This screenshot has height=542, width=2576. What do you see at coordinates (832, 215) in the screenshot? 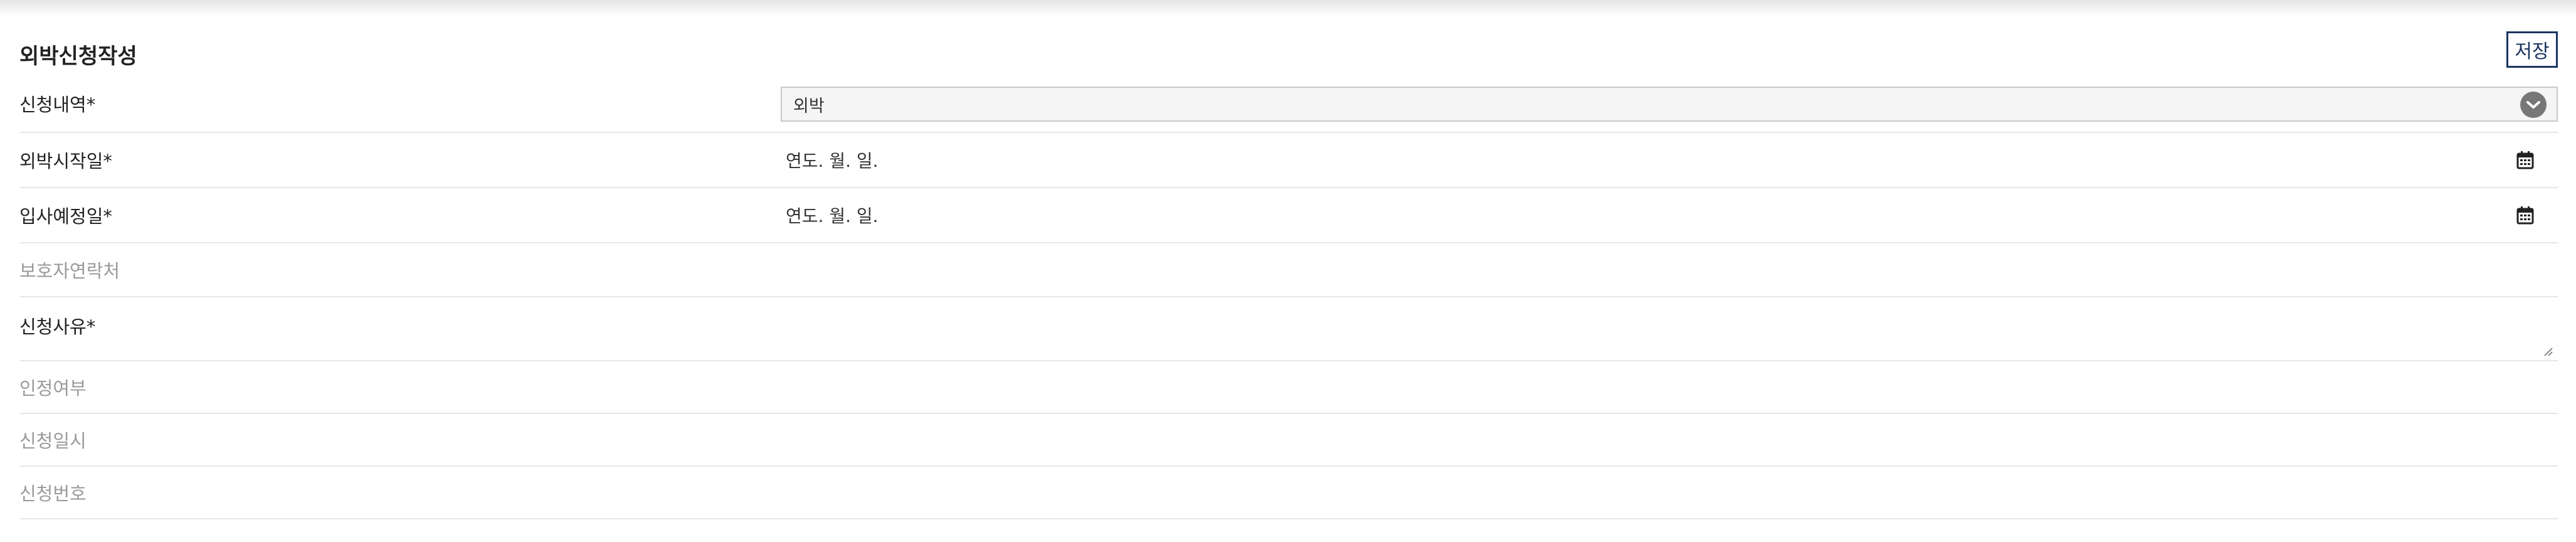
I see `return-date-input: 연도. 월. 일.` at bounding box center [832, 215].